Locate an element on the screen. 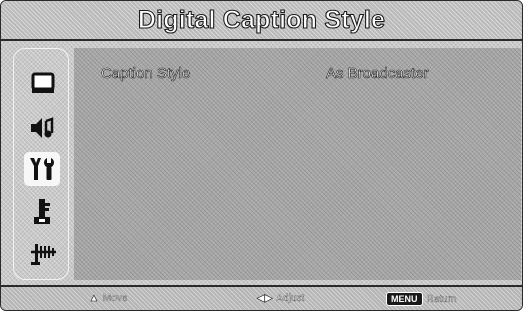 The width and height of the screenshot is (523, 311). left-right-arrow-icon: ◀▶ is located at coordinates (265, 299).